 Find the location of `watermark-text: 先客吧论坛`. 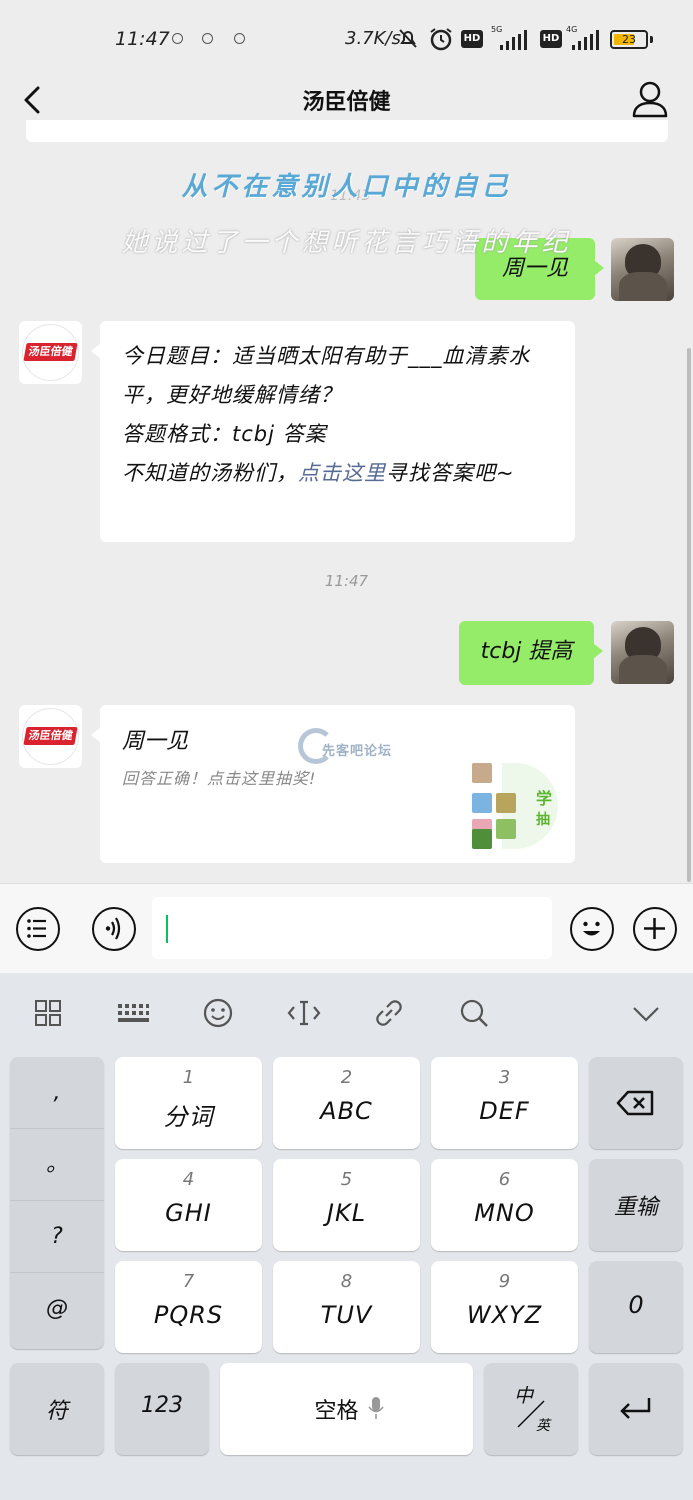

watermark-text: 先客吧论坛 is located at coordinates (357, 751).